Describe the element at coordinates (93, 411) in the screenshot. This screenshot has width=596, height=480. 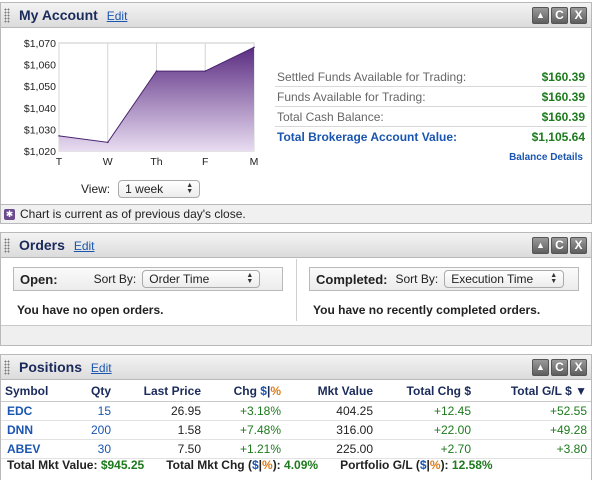
I see `qty-link: 15` at that location.